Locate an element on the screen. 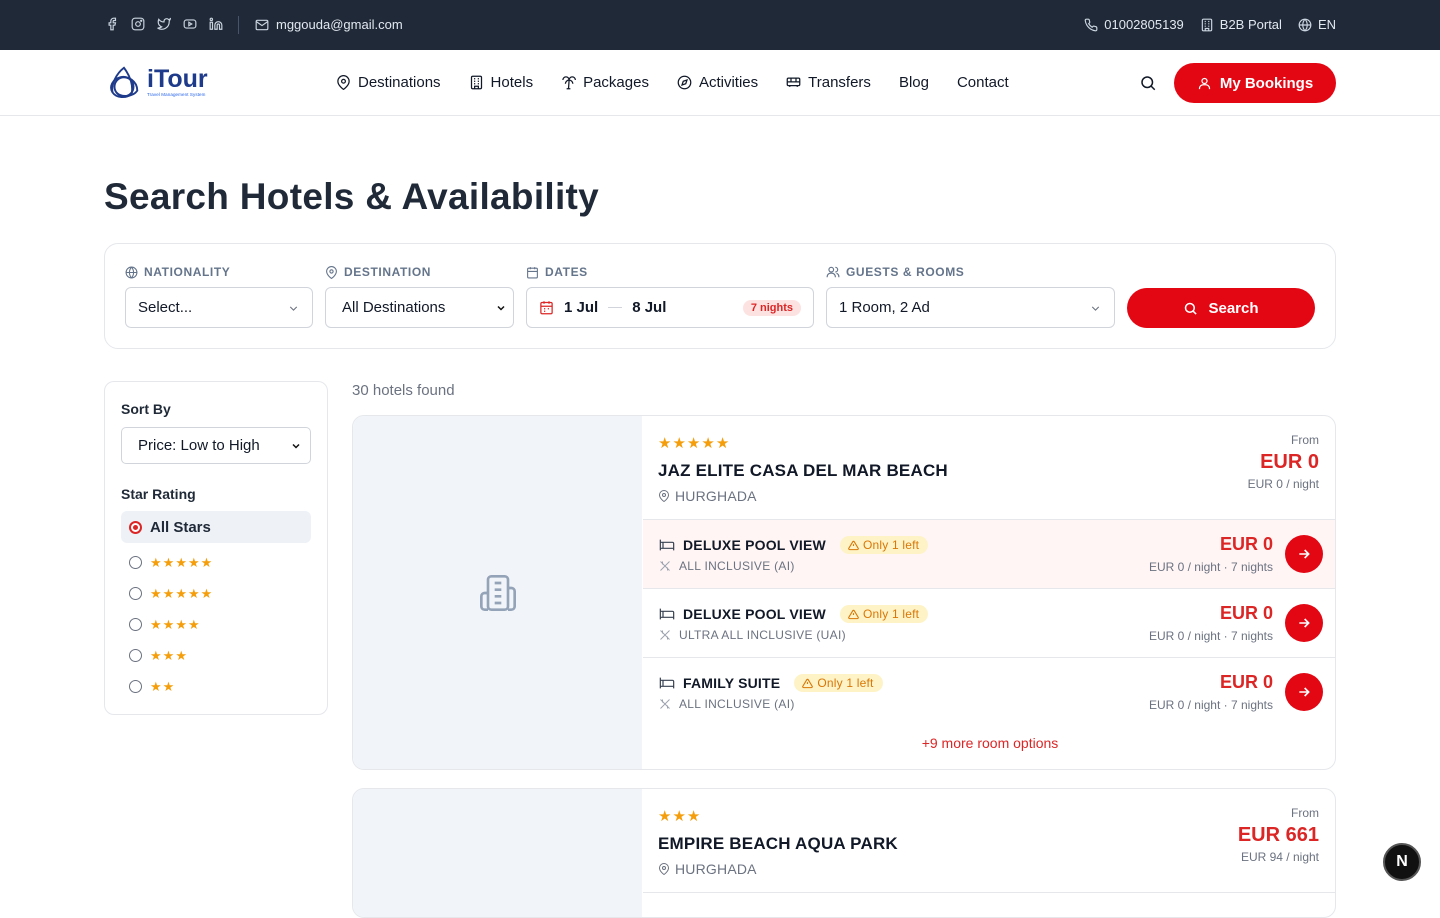  language-selector: EN is located at coordinates (1317, 24).